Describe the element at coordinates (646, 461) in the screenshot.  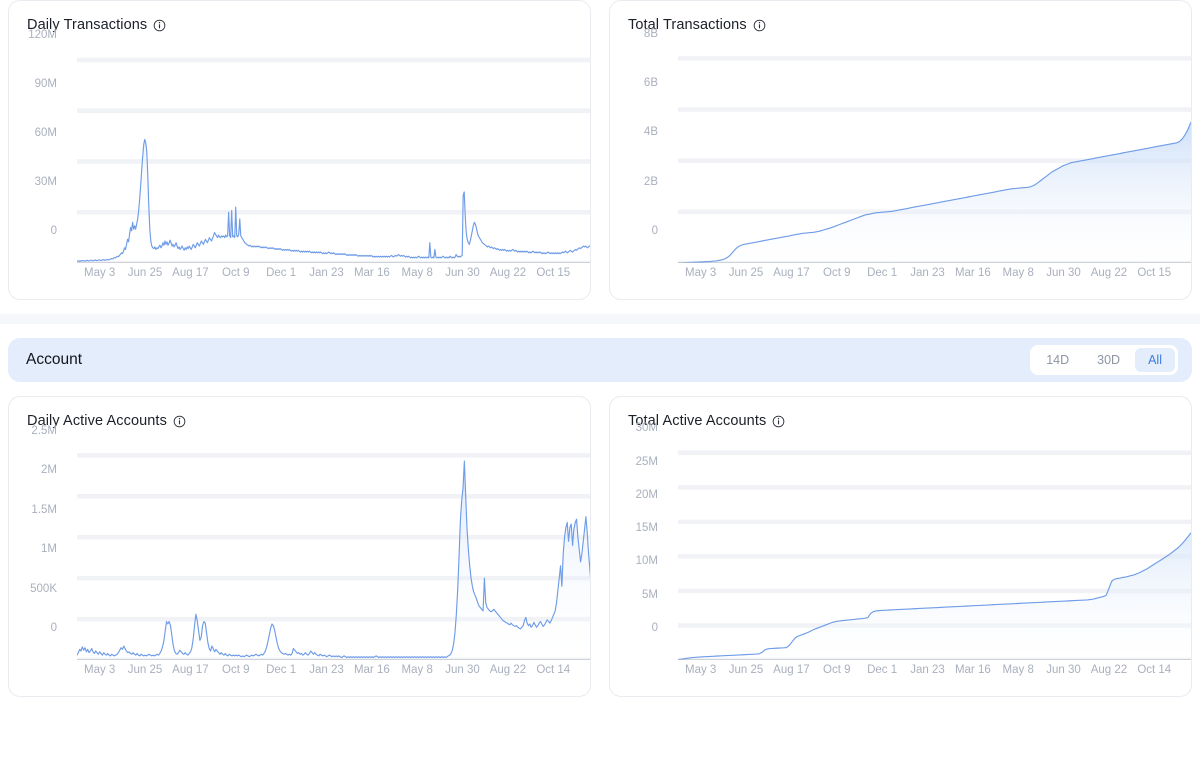
I see `y-axis-tick-label: 25M` at that location.